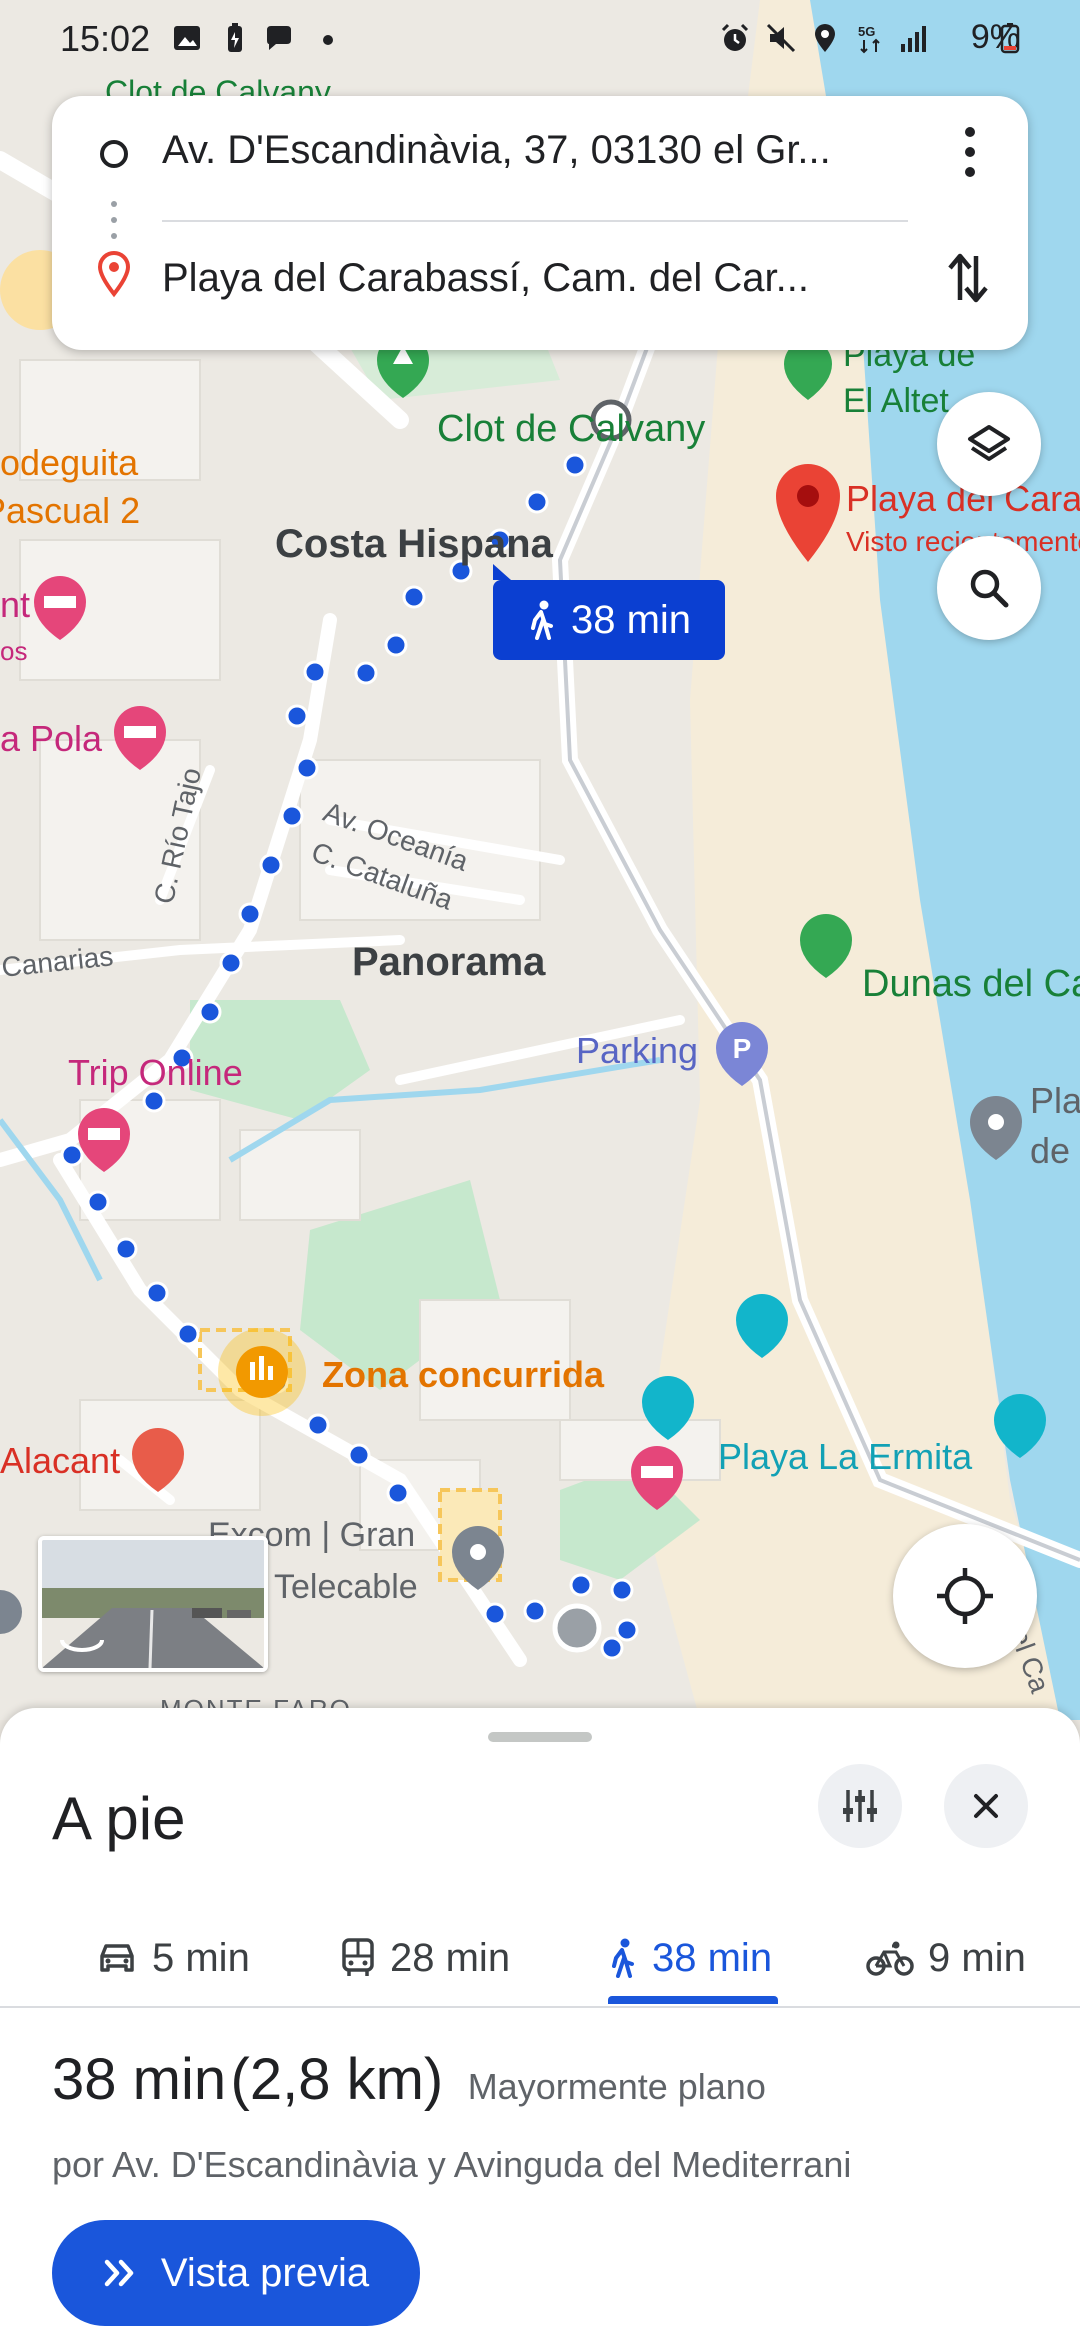 This screenshot has width=1080, height=2340. I want to click on layers-button, so click(989, 444).